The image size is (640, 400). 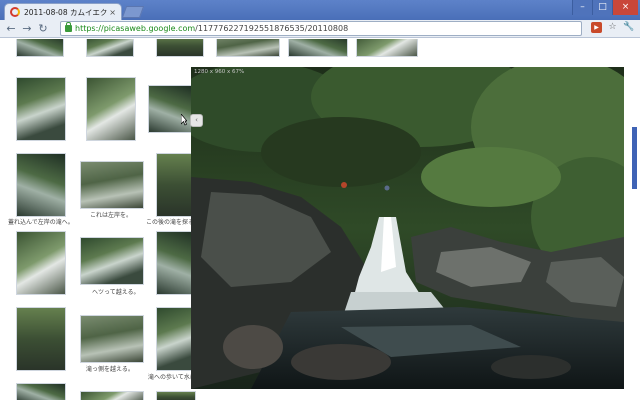 What do you see at coordinates (219, 72) in the screenshot?
I see `image-size-info: 1280 x 960 x 67%` at bounding box center [219, 72].